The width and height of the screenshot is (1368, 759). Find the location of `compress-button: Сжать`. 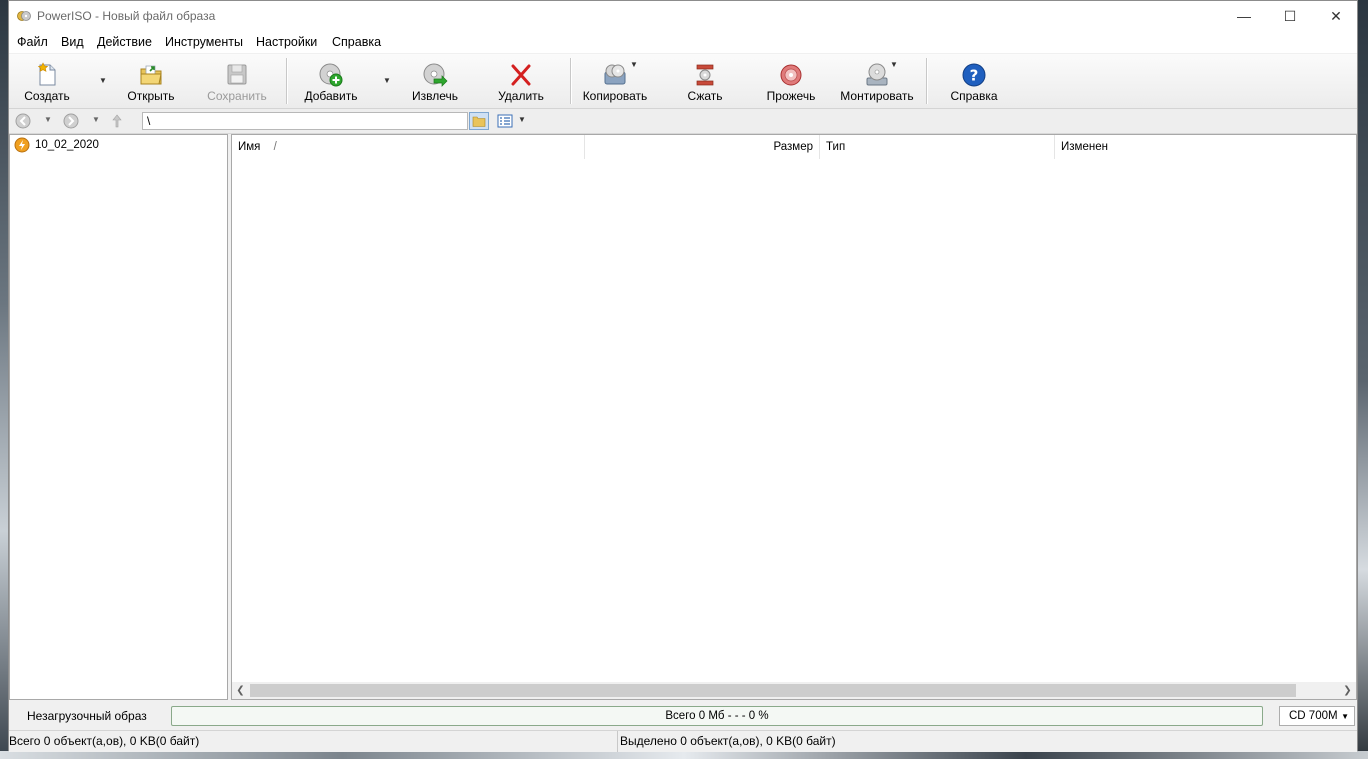

compress-button: Сжать is located at coordinates (705, 81).